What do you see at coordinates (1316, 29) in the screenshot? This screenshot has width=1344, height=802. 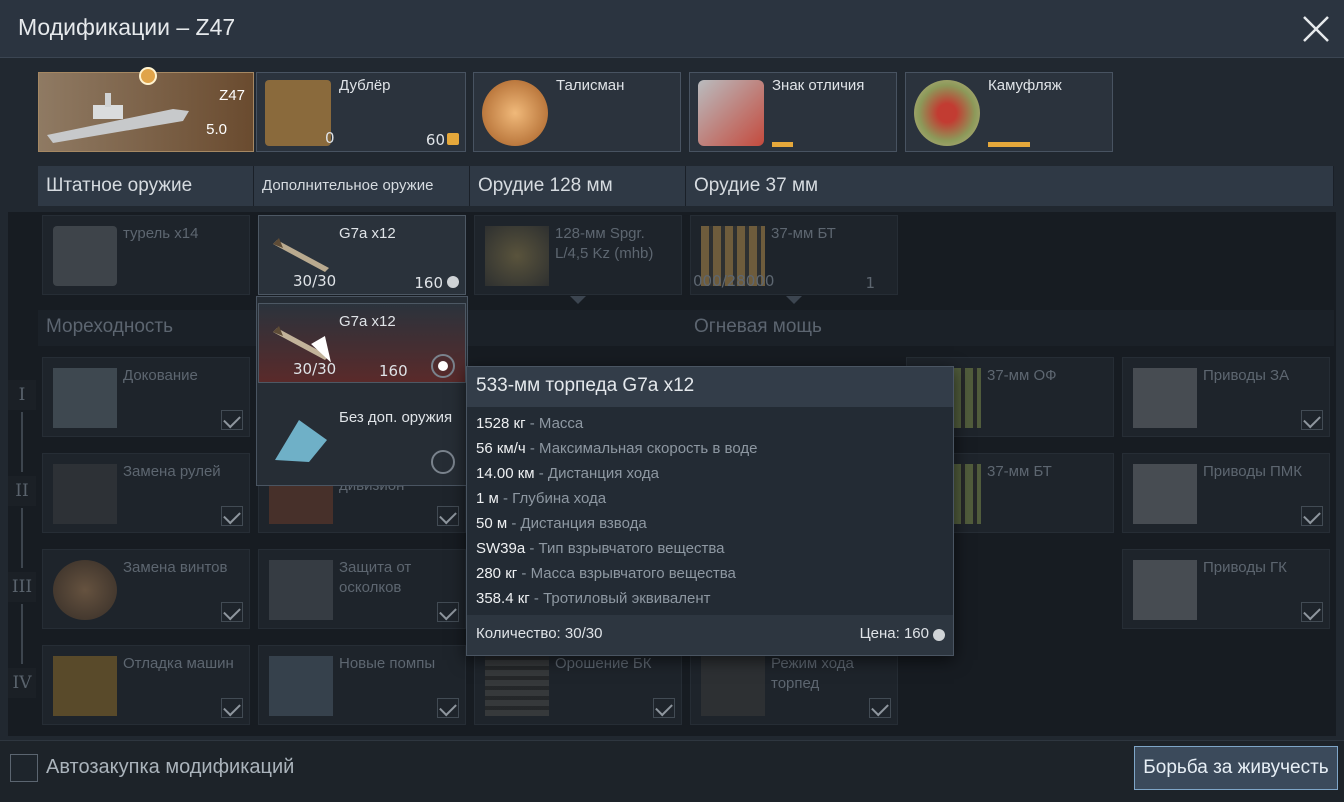 I see `close-icon` at bounding box center [1316, 29].